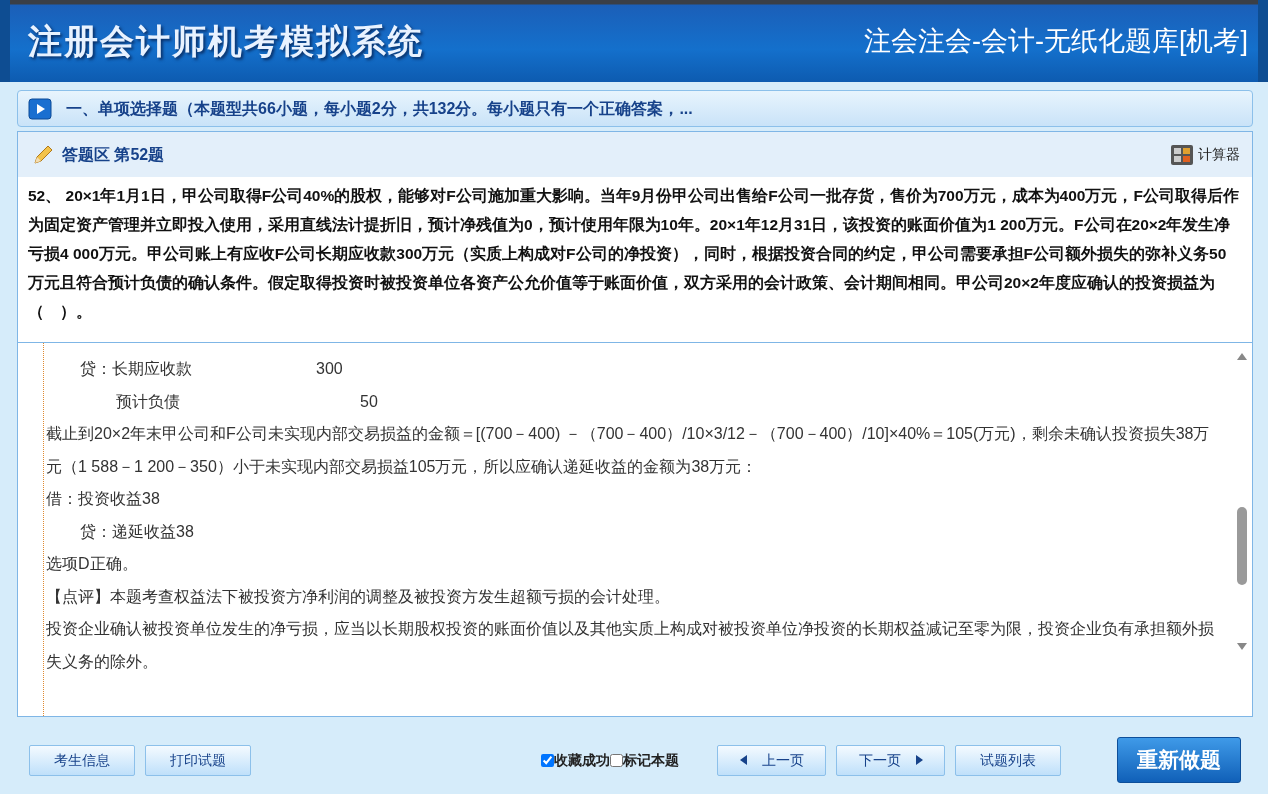  Describe the element at coordinates (1205, 154) in the screenshot. I see `calculator-button: 计算器` at that location.